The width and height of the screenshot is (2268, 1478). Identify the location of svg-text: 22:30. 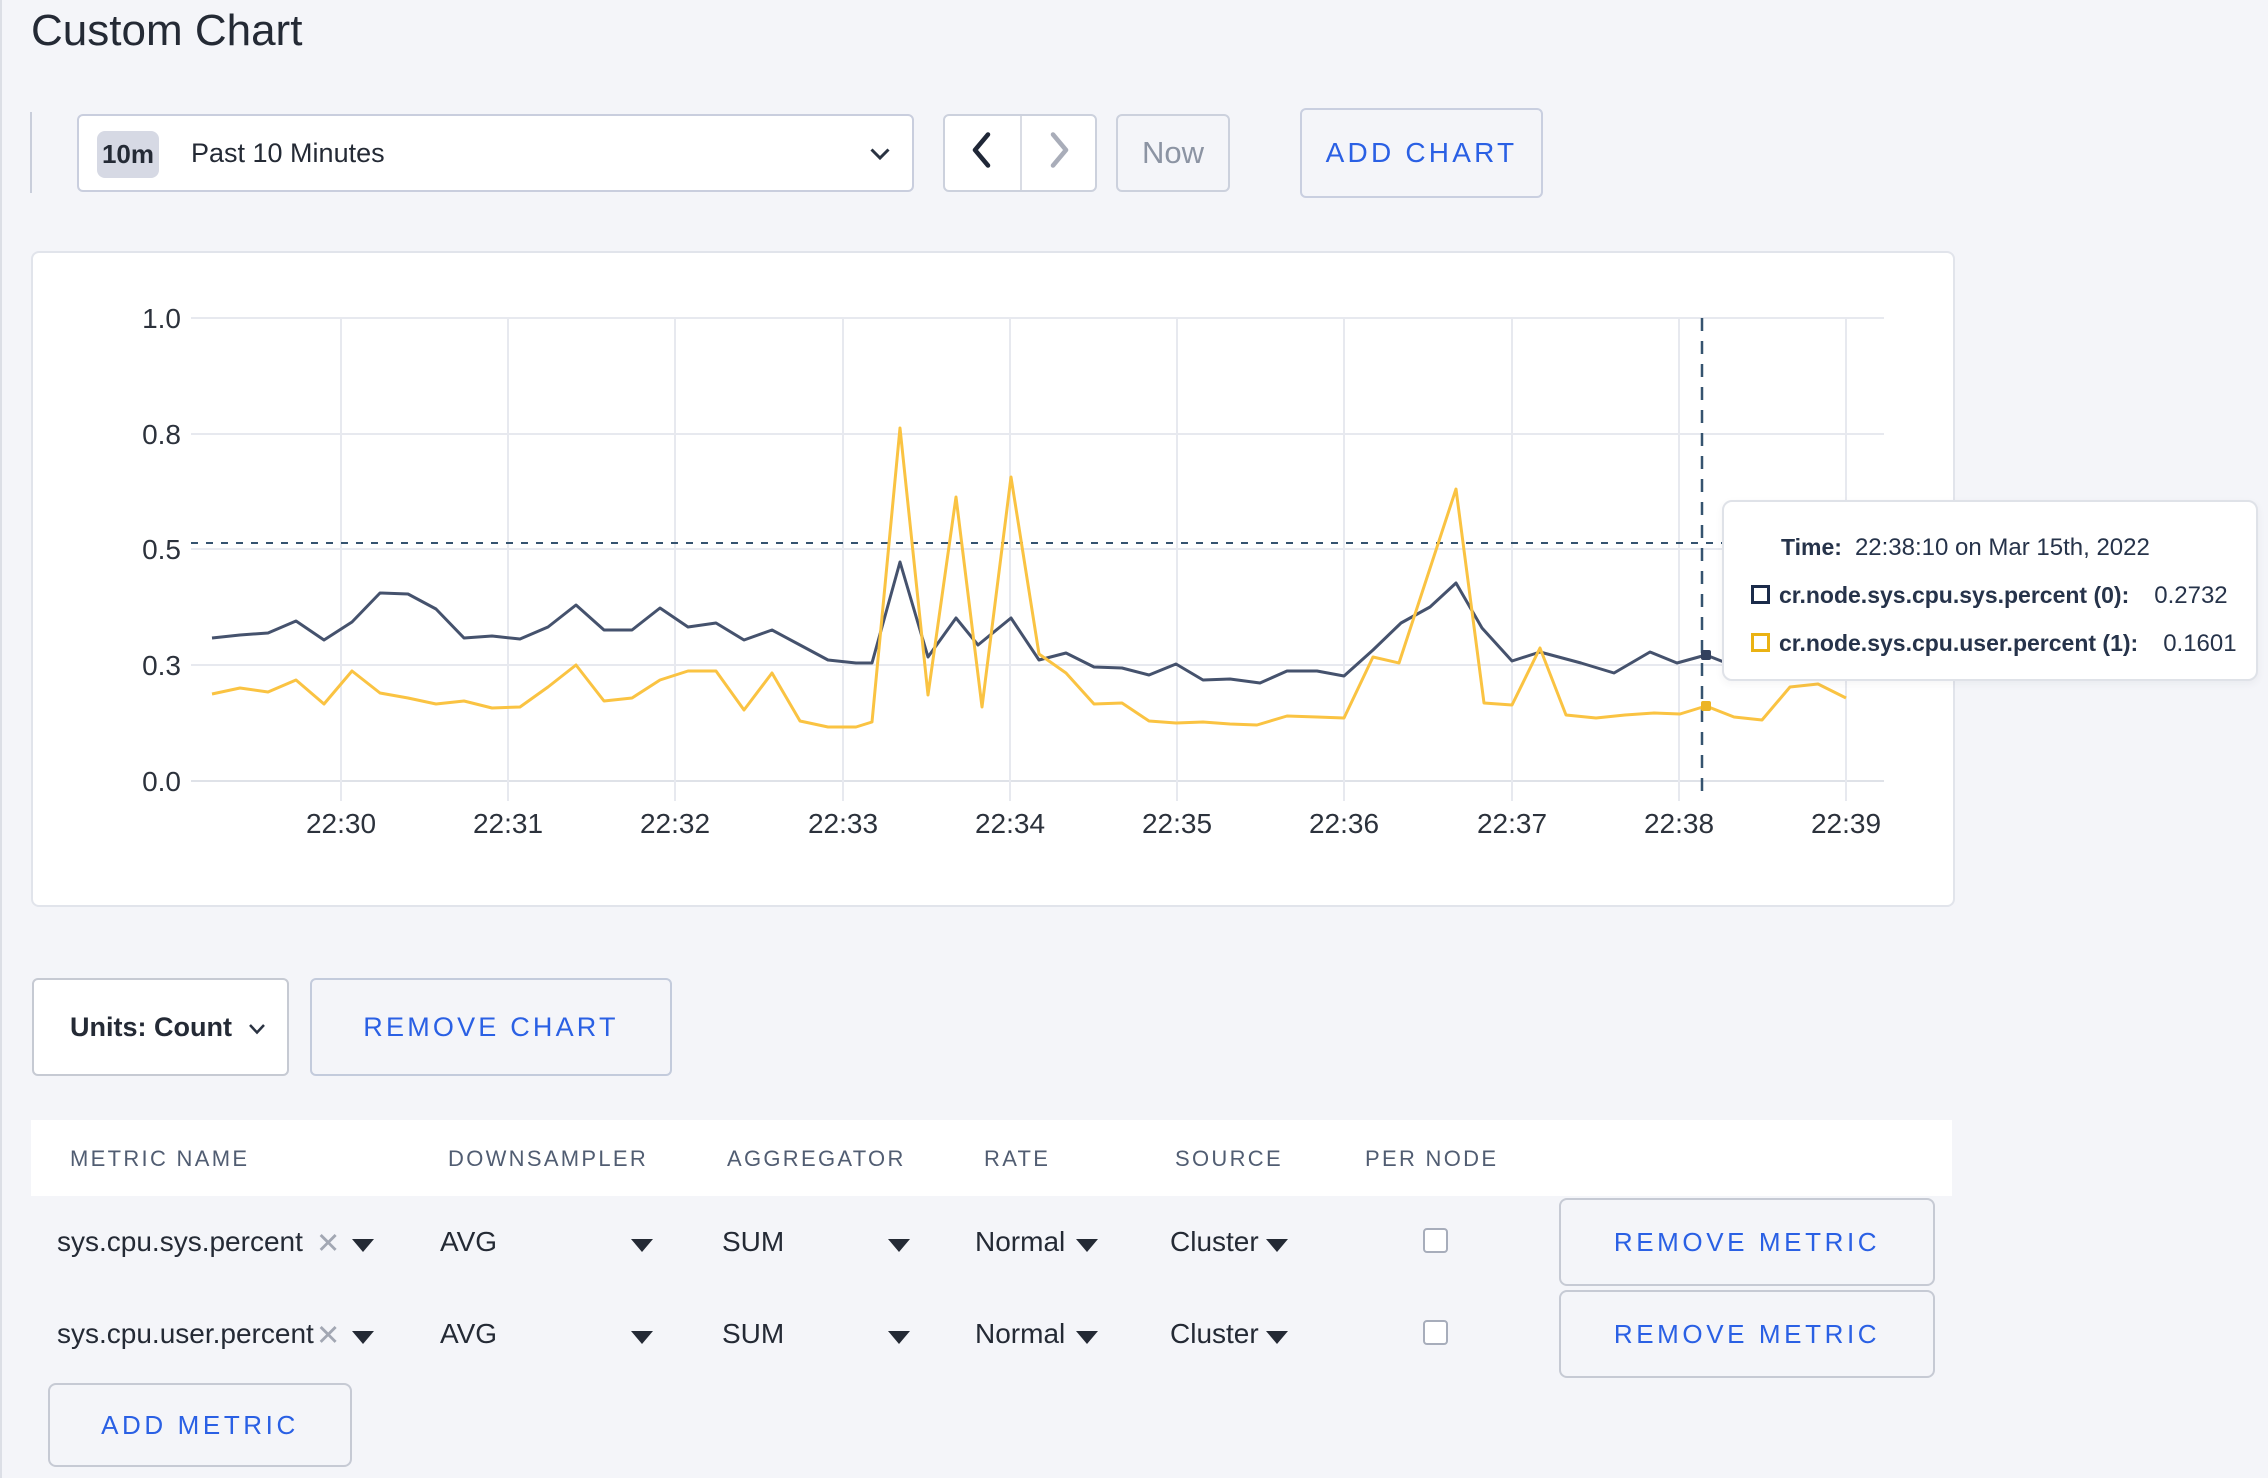
(341, 823).